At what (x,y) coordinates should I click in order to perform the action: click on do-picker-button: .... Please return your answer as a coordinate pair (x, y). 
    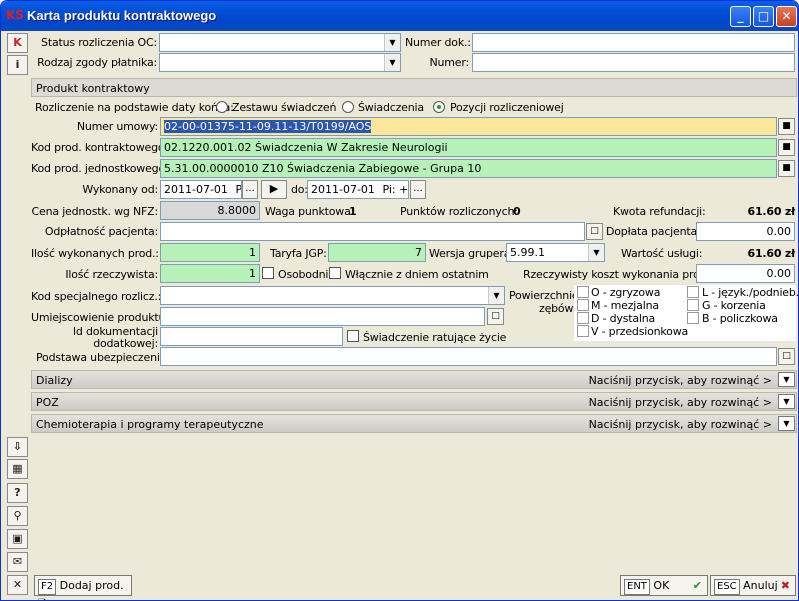
    Looking at the image, I should click on (418, 189).